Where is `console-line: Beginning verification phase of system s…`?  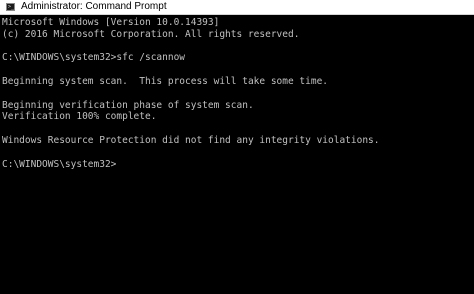
console-line: Beginning verification phase of system s… is located at coordinates (128, 105).